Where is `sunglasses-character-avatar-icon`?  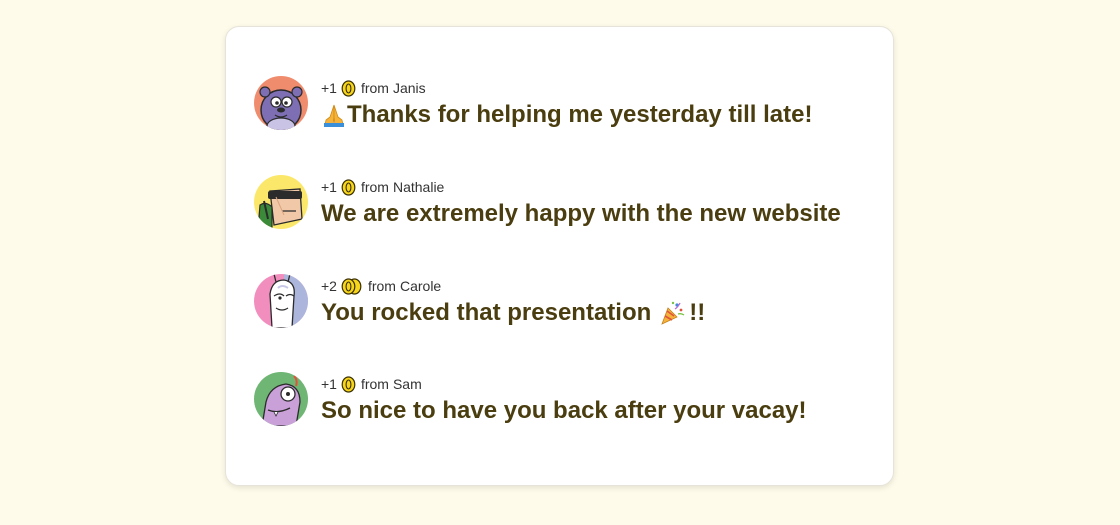
sunglasses-character-avatar-icon is located at coordinates (281, 202).